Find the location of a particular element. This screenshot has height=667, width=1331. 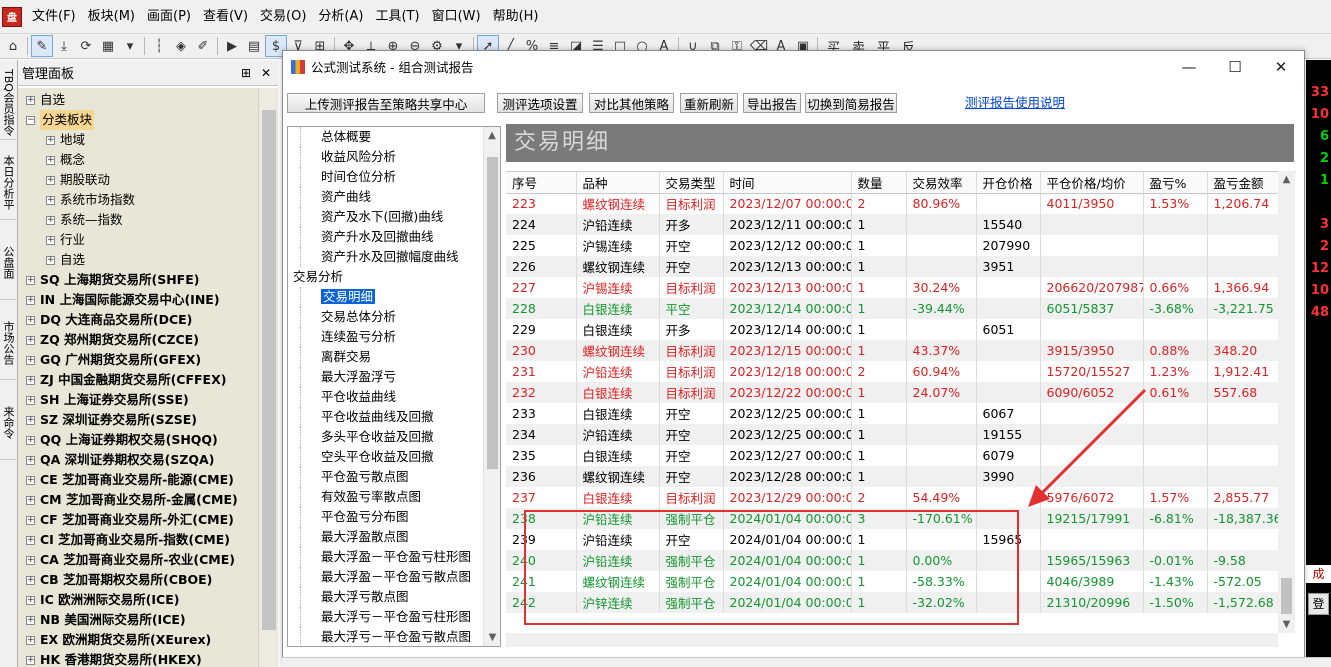

menu-item-6: 工具(T) is located at coordinates (397, 16).